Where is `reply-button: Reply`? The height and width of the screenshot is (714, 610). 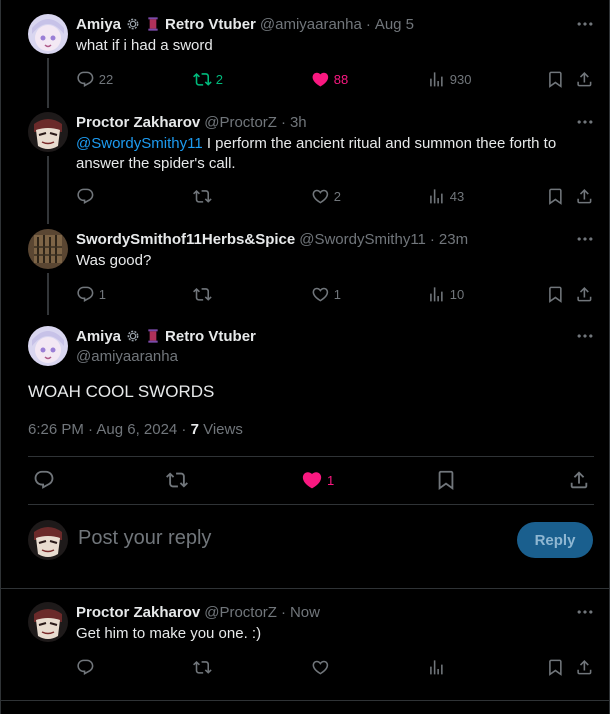 reply-button: Reply is located at coordinates (555, 540).